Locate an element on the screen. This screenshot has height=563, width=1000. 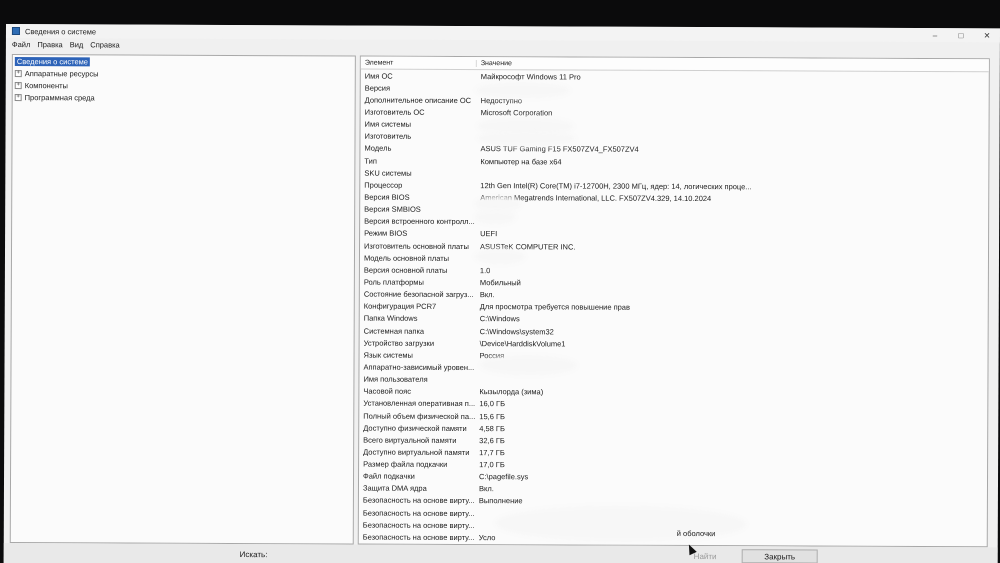
row-element-name: Папка Windows is located at coordinates (390, 318).